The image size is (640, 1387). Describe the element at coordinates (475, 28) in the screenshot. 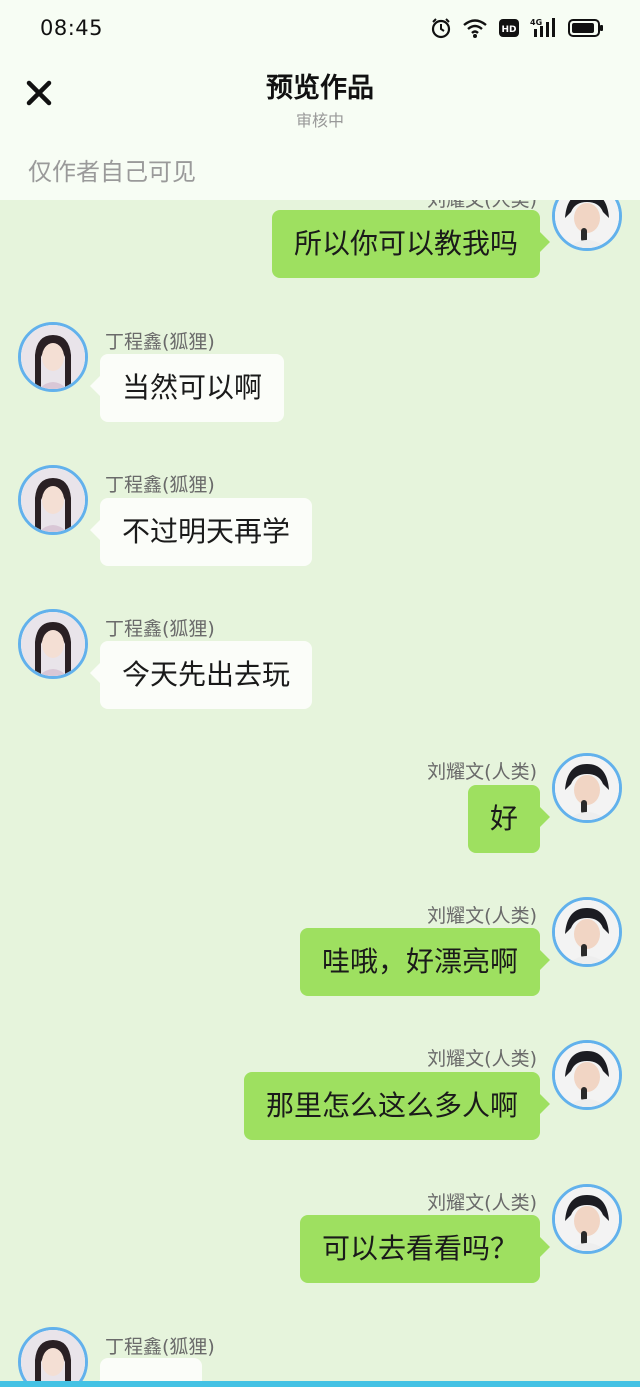

I see `wifi-icon` at that location.